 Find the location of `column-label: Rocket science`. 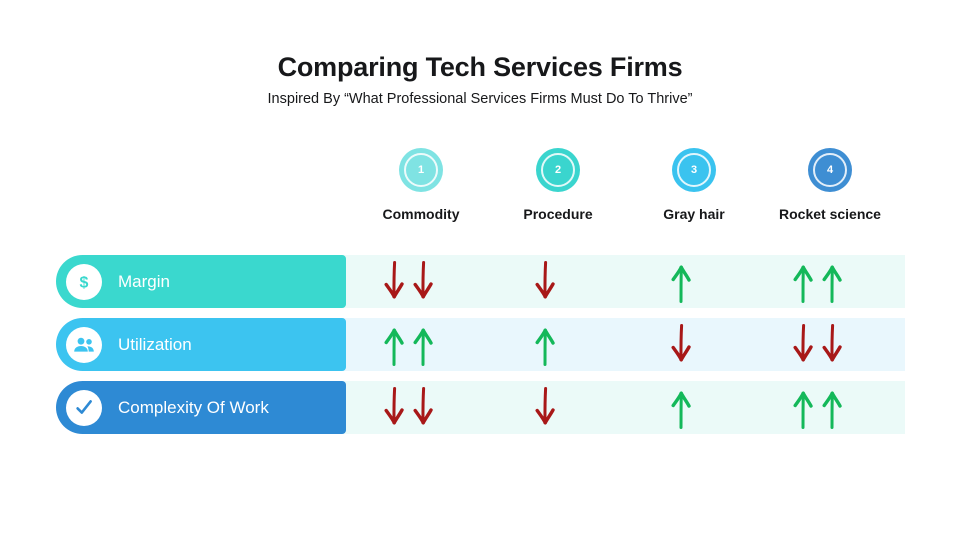

column-label: Rocket science is located at coordinates (830, 214).